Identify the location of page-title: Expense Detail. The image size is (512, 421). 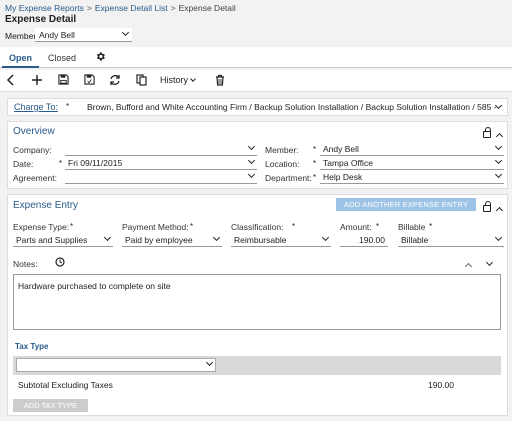
(41, 19).